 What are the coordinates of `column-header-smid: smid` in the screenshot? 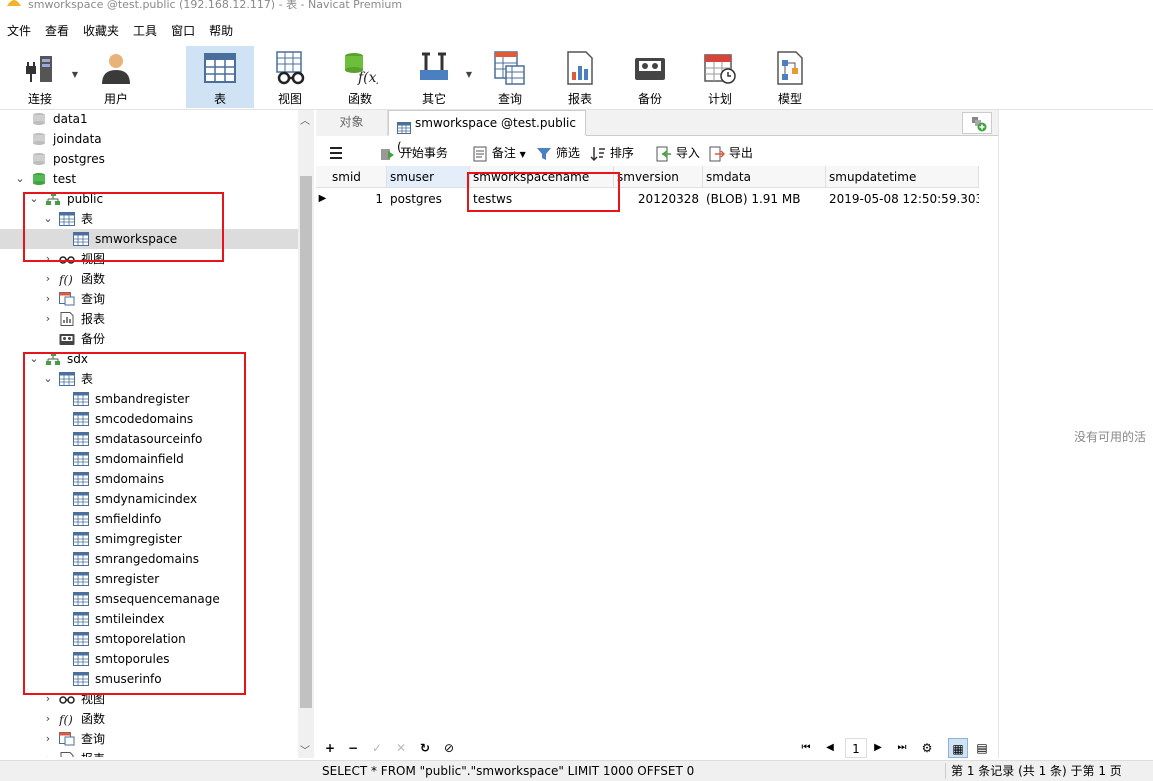 It's located at (358, 177).